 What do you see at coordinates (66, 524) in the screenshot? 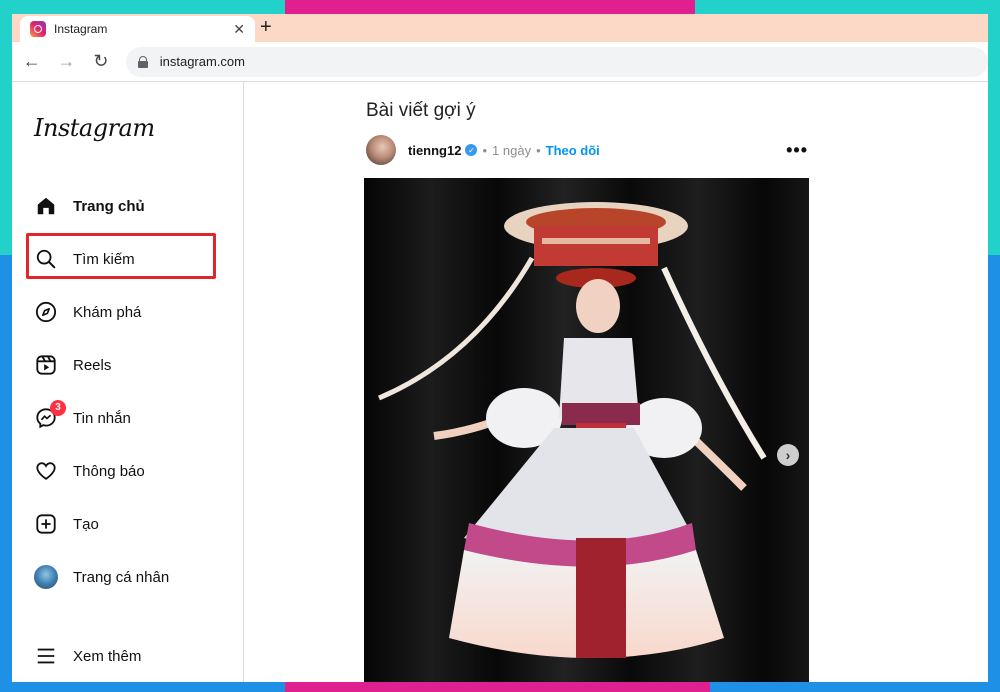
I see `sidebar-item-create: Tạo` at bounding box center [66, 524].